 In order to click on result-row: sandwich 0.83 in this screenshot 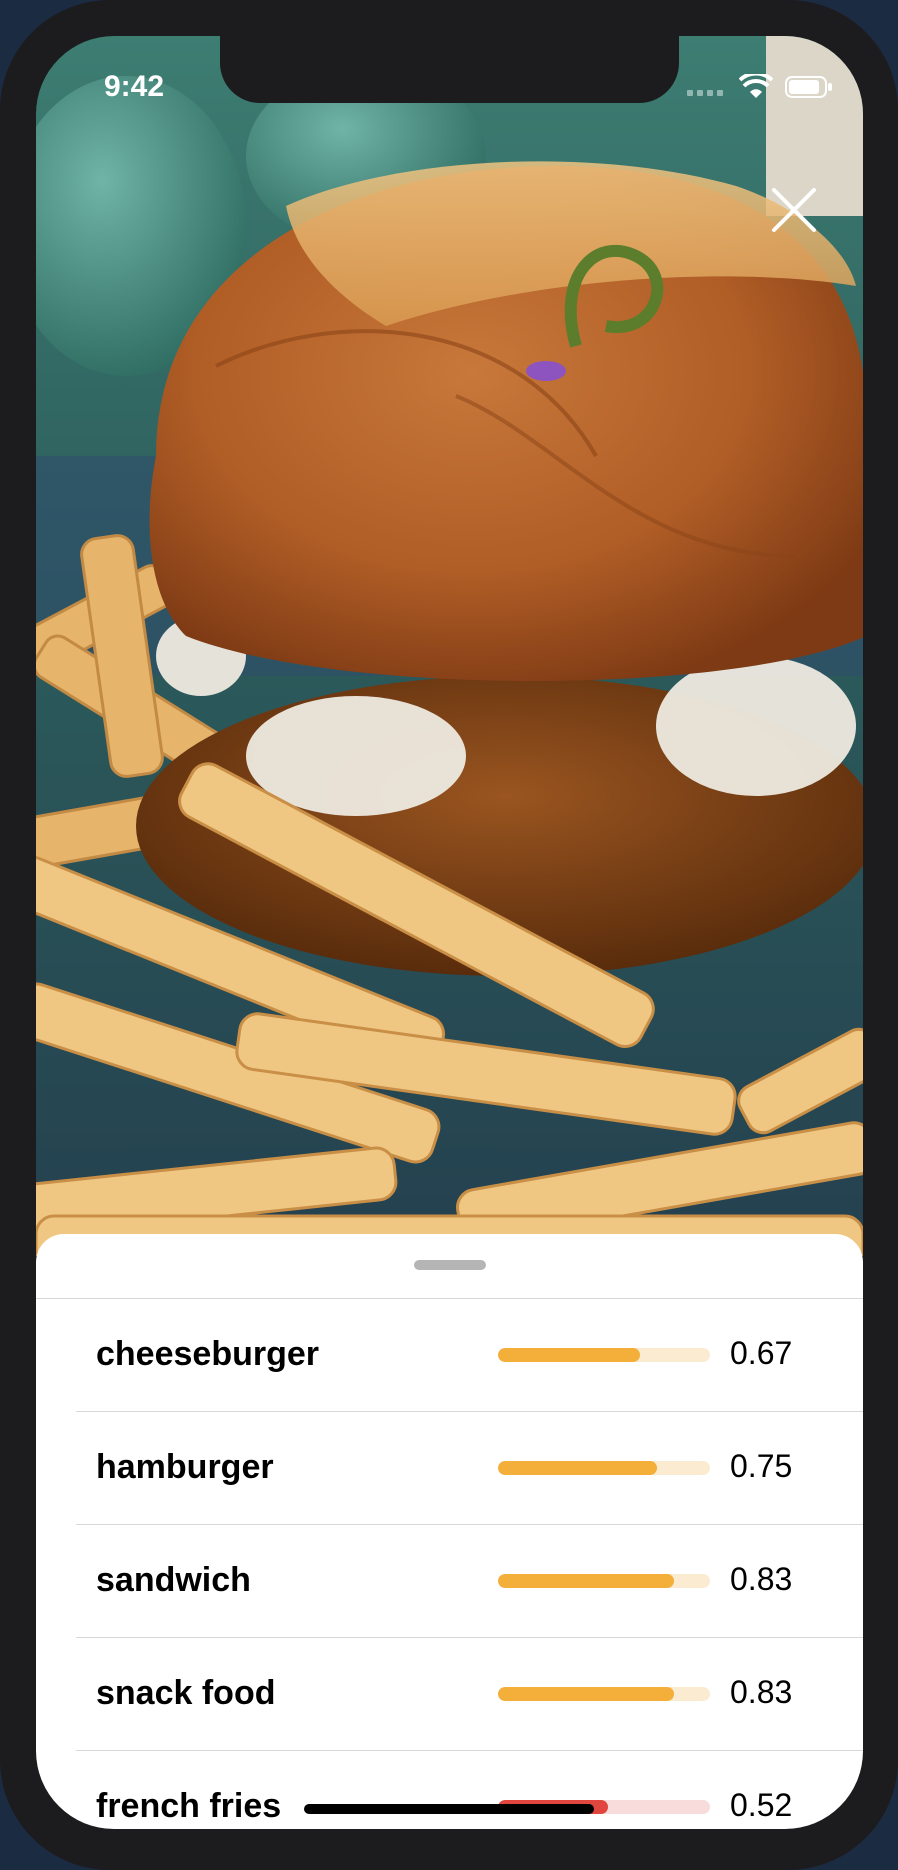, I will do `click(469, 1581)`.